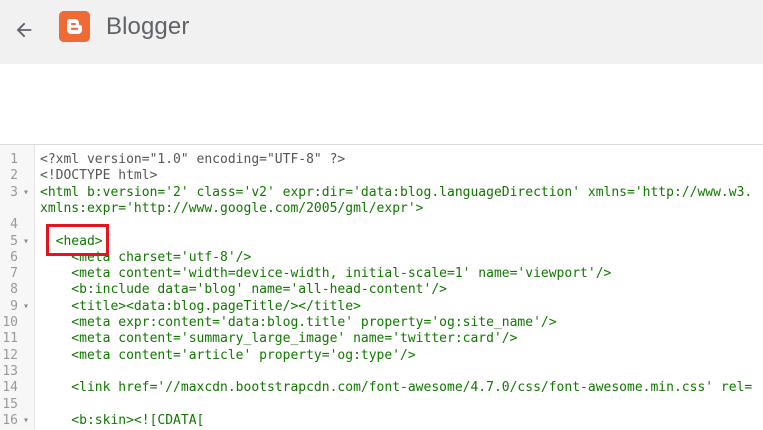  What do you see at coordinates (381, 306) in the screenshot?
I see `code-line: 9 ▾ <title><data:blog.pageTitle/></title>` at bounding box center [381, 306].